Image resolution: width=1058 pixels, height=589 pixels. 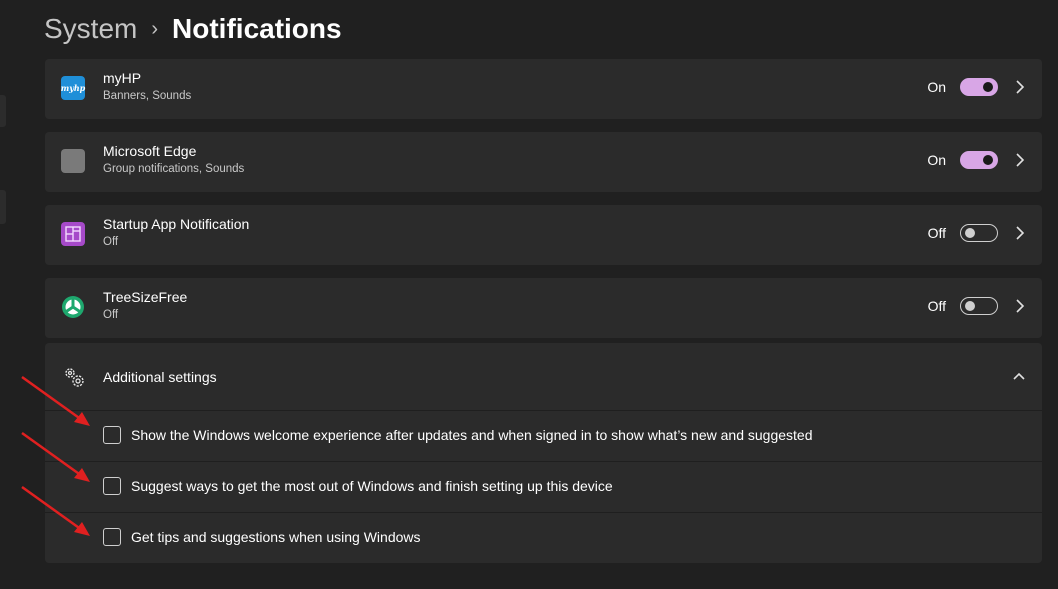 What do you see at coordinates (176, 224) in the screenshot?
I see `app-name: Startup App Notification` at bounding box center [176, 224].